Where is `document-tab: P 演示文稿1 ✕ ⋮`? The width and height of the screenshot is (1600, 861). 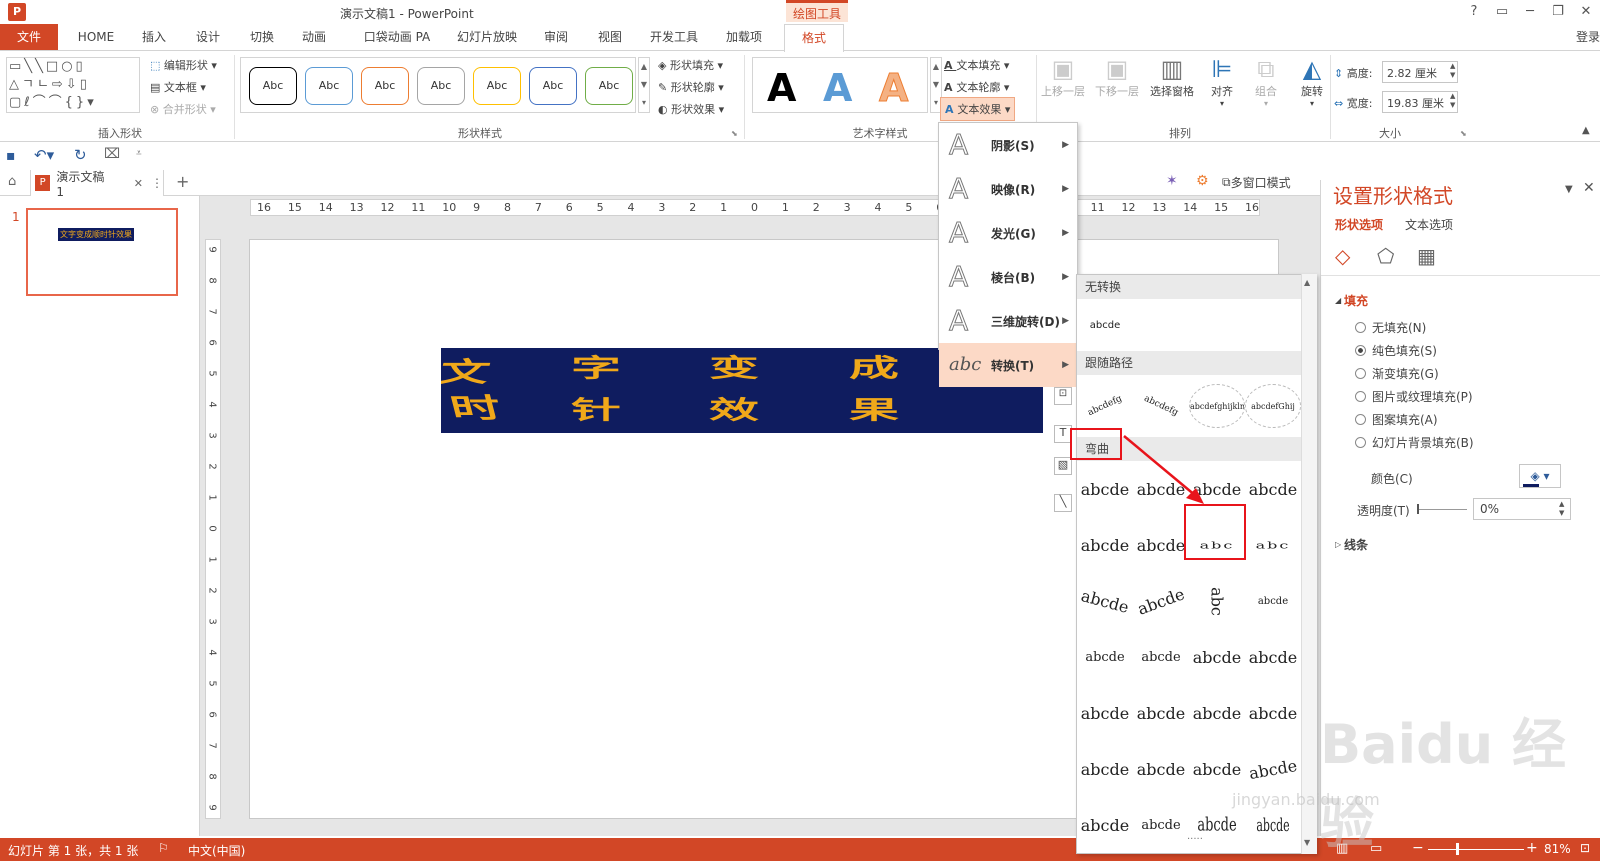 document-tab: P 演示文稿1 ✕ ⋮ is located at coordinates (97, 184).